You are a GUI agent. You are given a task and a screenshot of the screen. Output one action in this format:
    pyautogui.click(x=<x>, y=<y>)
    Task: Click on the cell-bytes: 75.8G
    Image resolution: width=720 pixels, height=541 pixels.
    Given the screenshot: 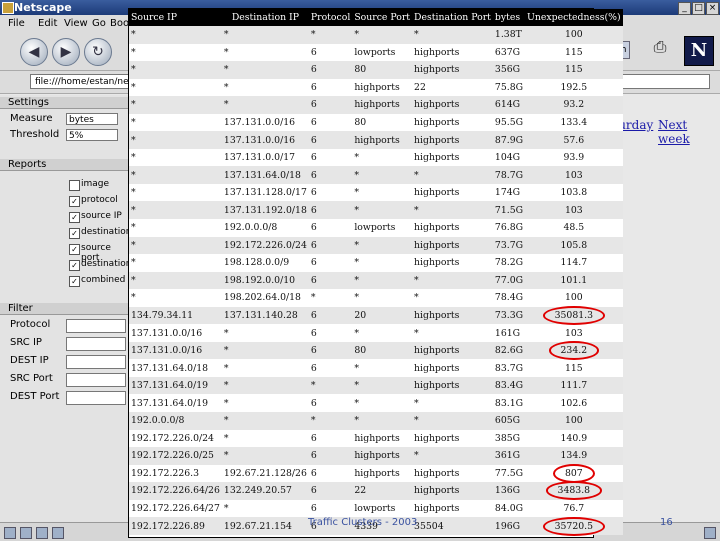 What is the action you would take?
    pyautogui.click(x=509, y=87)
    